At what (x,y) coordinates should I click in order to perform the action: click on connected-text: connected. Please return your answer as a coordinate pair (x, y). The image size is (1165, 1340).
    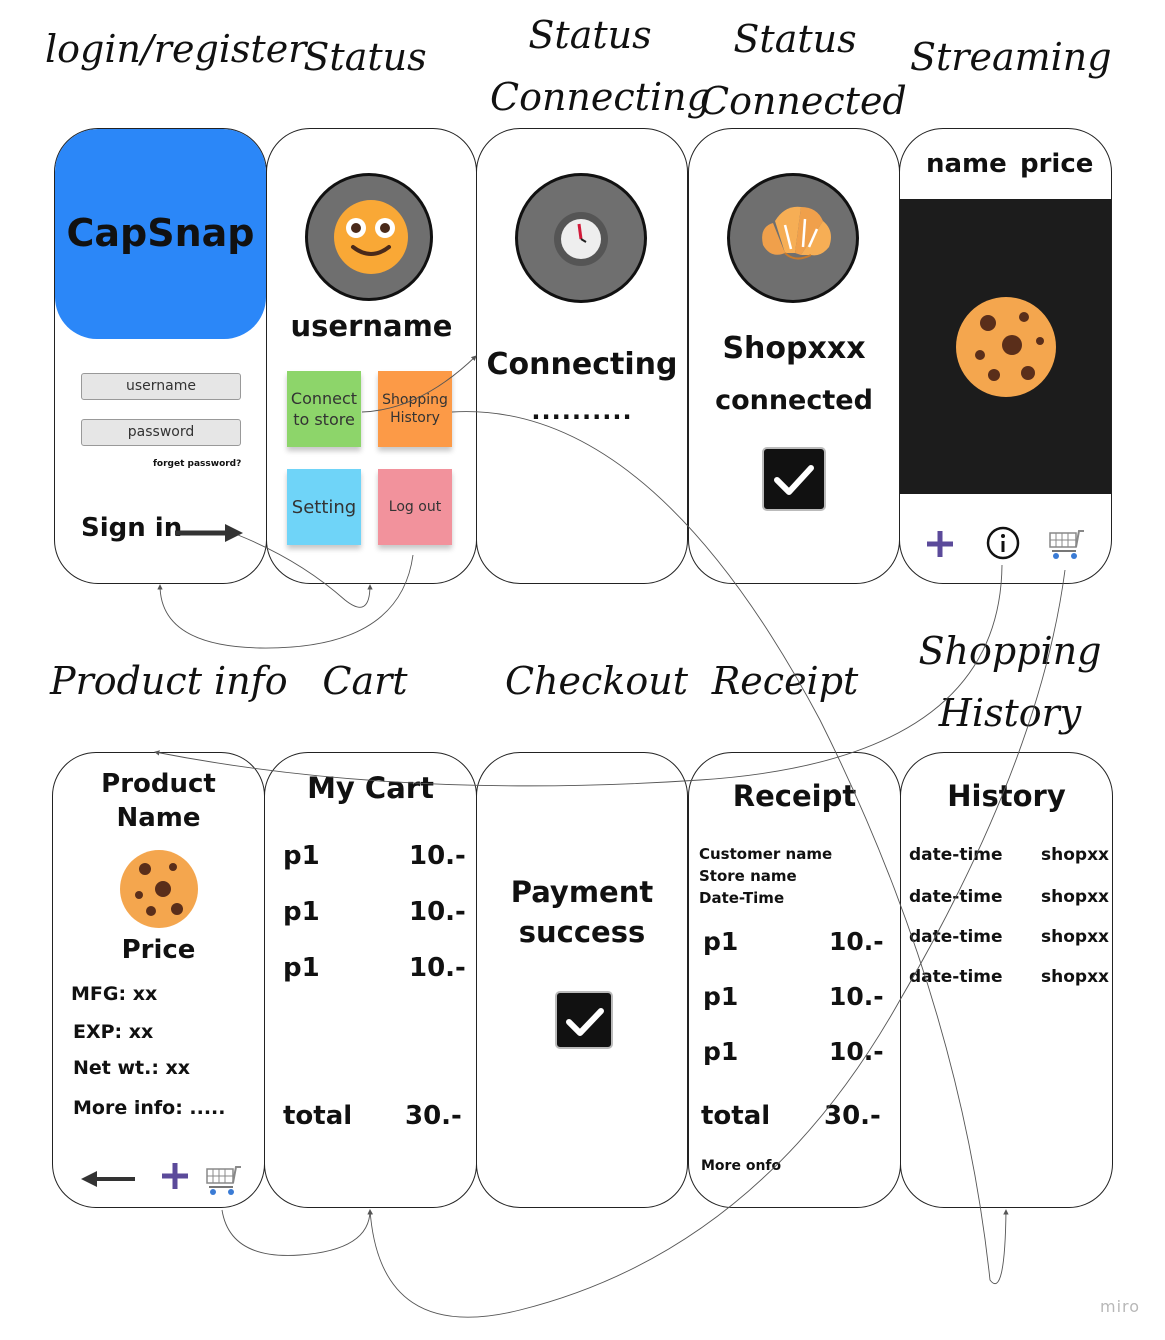
    Looking at the image, I should click on (794, 400).